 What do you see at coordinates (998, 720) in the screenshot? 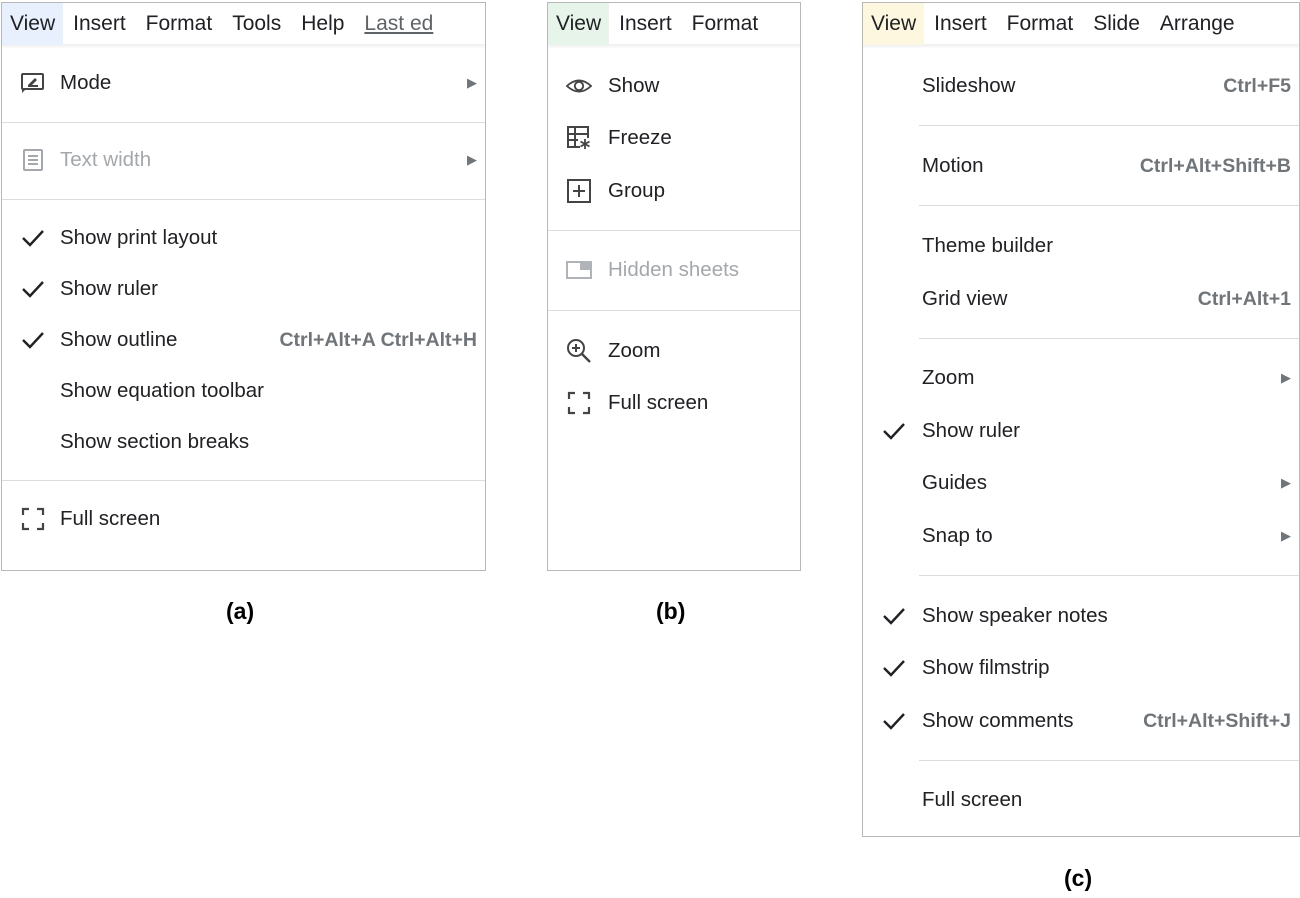
I see `menu-item-label: Show comments` at bounding box center [998, 720].